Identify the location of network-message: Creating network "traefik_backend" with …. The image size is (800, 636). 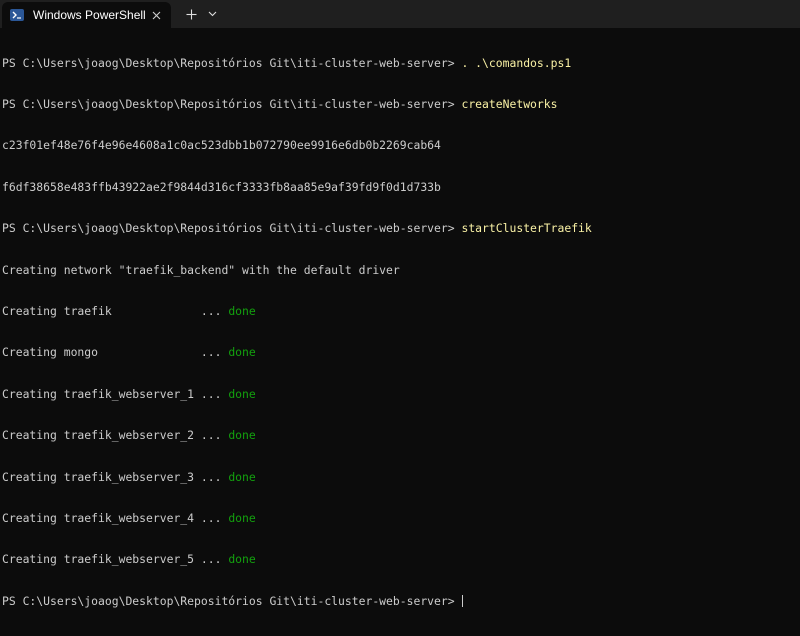
(201, 269).